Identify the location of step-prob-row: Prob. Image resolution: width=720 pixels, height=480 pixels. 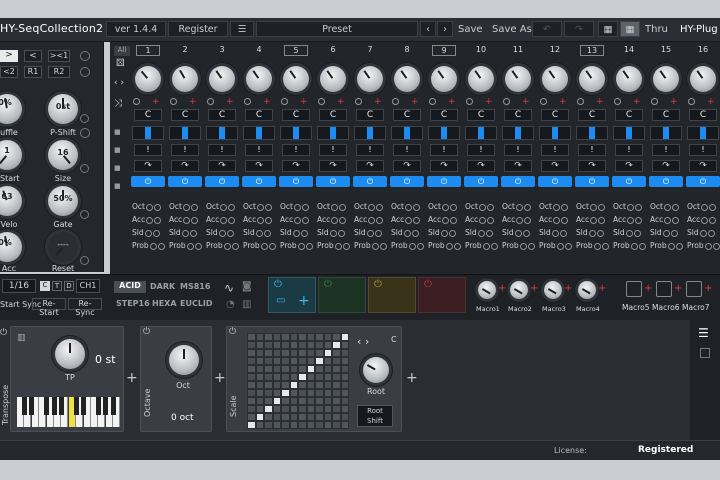
(407, 245).